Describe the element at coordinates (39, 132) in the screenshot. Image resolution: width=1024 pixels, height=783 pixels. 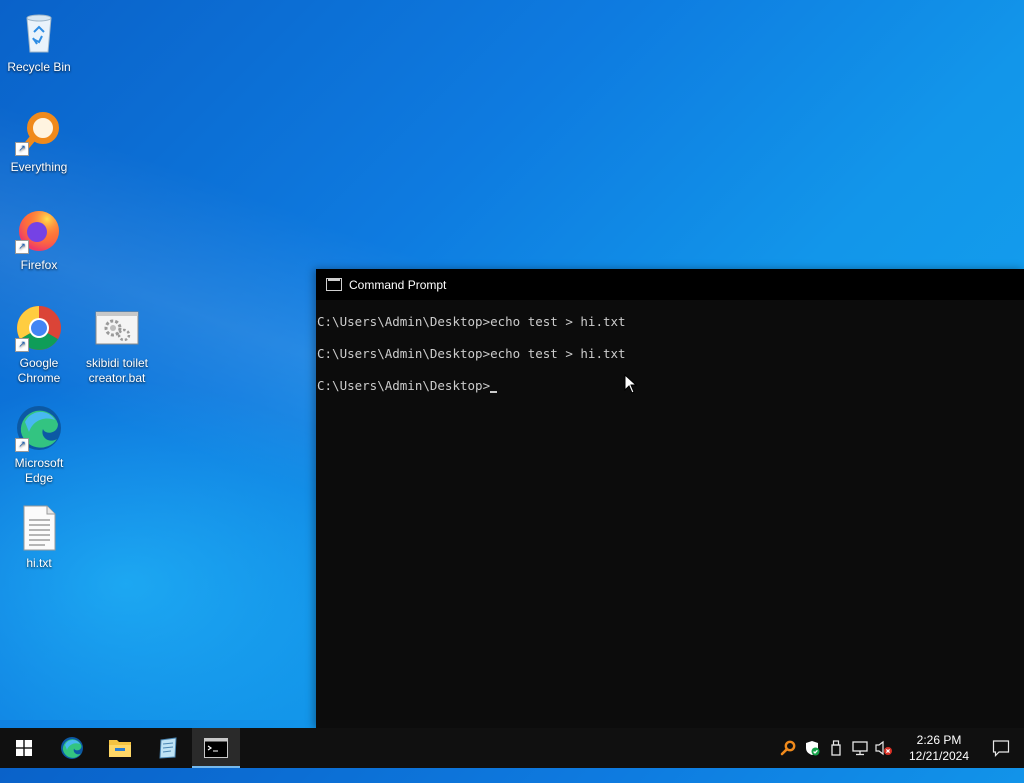
I see `everything-magnifier-icon: ↗` at that location.